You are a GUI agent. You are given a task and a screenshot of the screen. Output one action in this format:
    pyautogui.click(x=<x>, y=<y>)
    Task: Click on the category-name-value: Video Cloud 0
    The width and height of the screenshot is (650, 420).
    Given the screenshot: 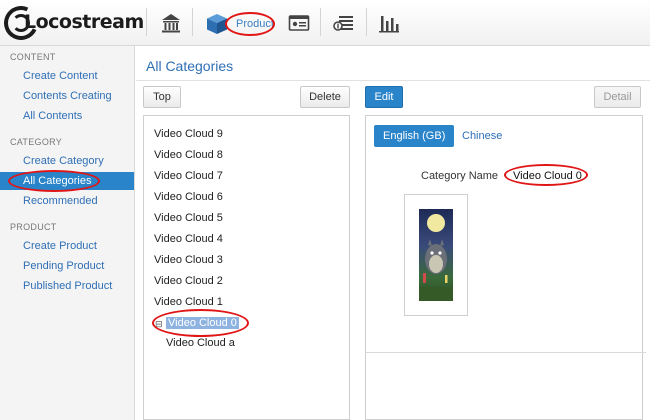 What is the action you would take?
    pyautogui.click(x=547, y=176)
    